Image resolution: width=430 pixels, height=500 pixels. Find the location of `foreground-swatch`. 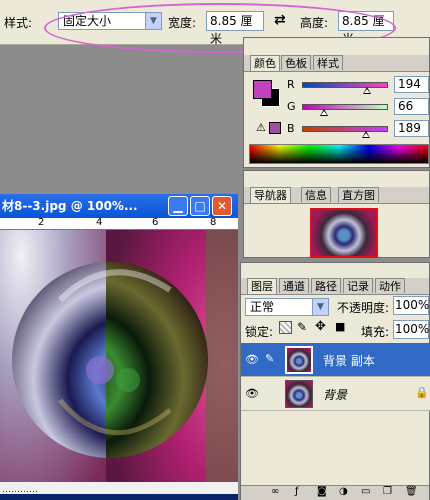

foreground-swatch is located at coordinates (262, 89).